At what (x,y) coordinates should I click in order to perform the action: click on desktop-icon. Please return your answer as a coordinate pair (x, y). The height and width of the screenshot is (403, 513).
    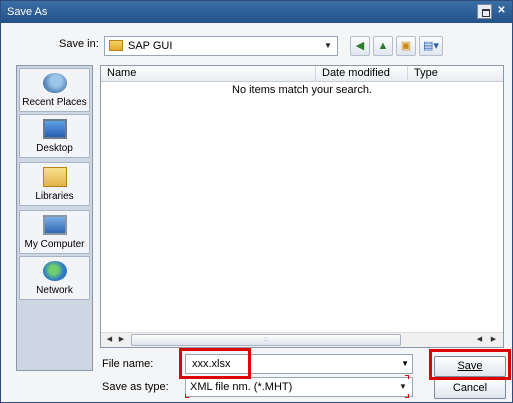
    Looking at the image, I should click on (54, 129).